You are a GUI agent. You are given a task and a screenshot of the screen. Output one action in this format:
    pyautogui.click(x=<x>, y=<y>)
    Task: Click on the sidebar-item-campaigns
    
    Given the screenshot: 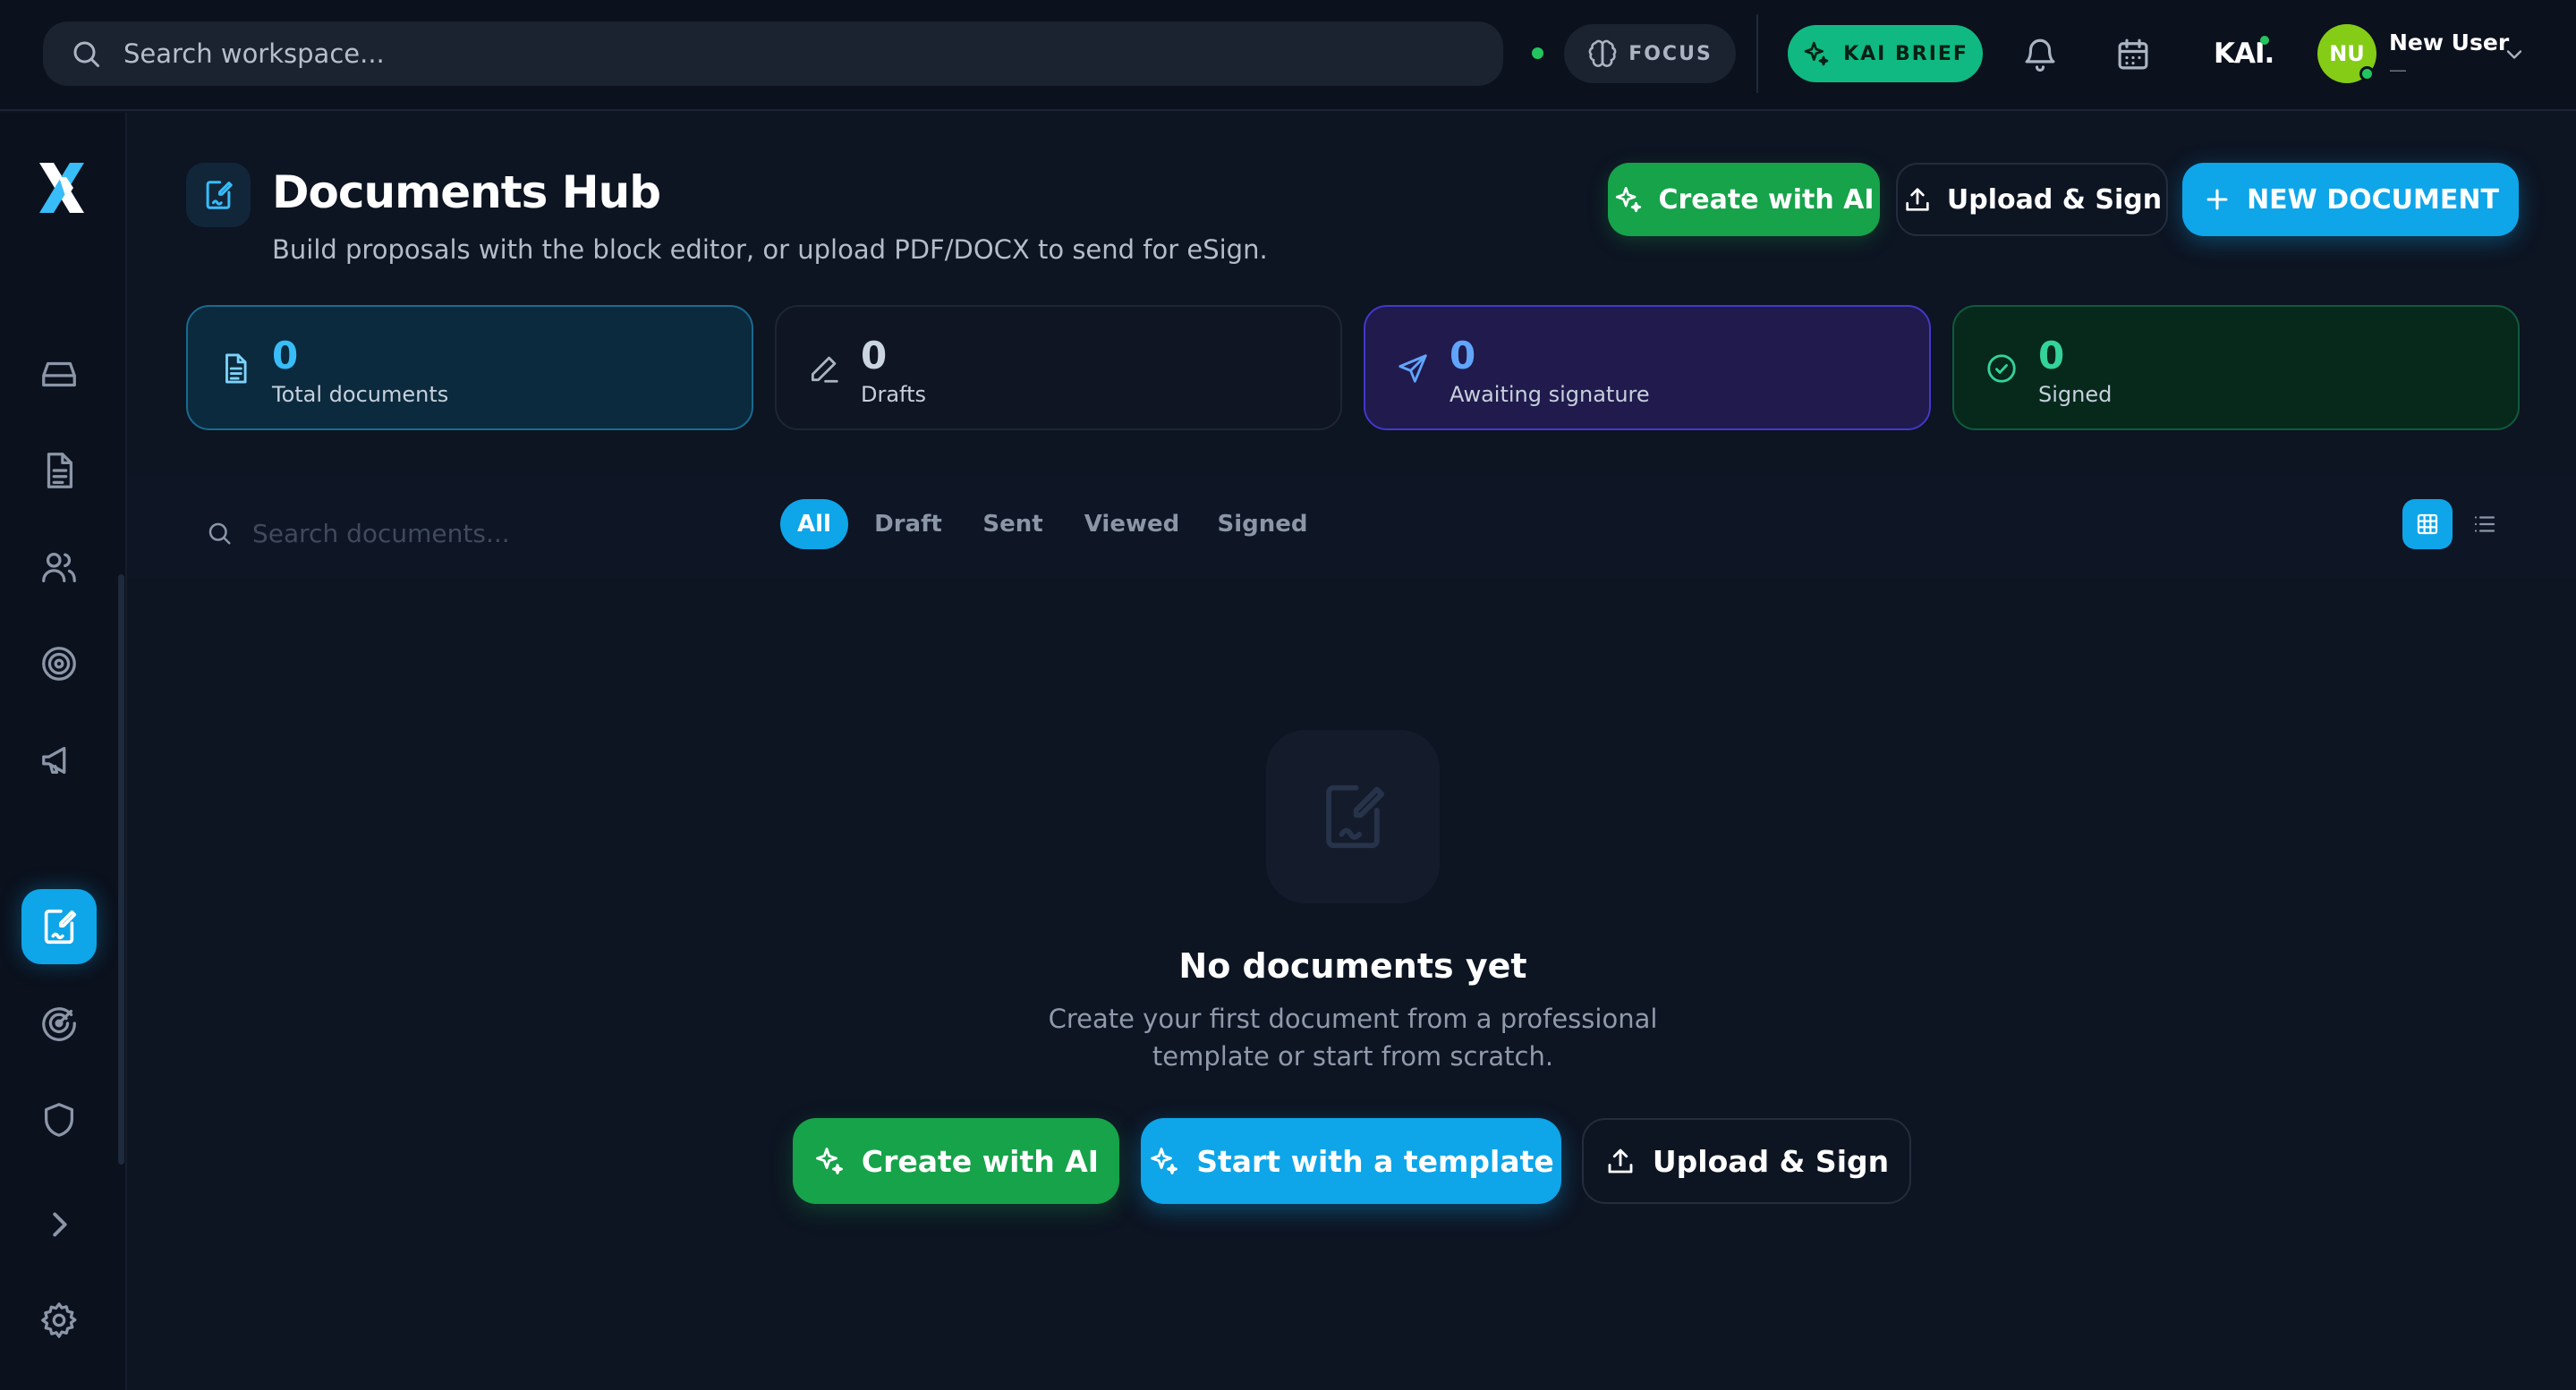 What is the action you would take?
    pyautogui.click(x=59, y=760)
    